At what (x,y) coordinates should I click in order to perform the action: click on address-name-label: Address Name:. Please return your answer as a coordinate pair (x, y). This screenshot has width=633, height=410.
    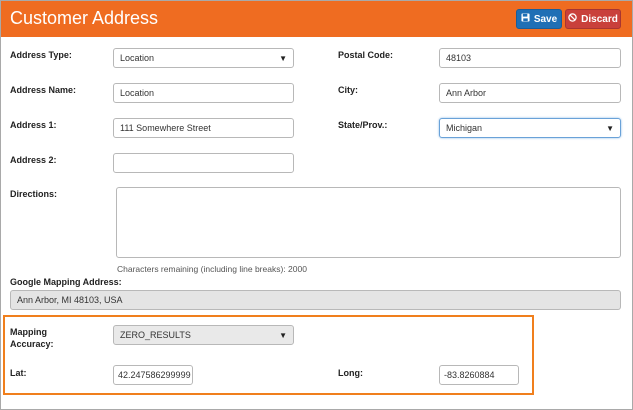
    Looking at the image, I should click on (43, 90).